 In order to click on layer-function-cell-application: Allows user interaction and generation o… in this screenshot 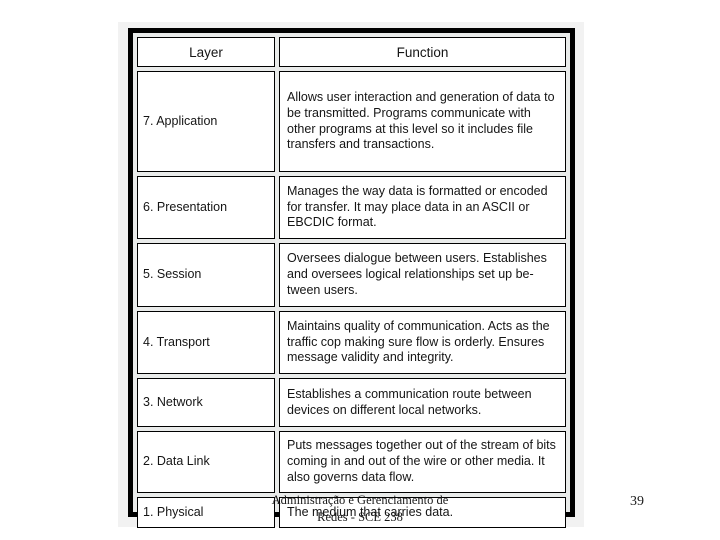, I will do `click(422, 121)`.